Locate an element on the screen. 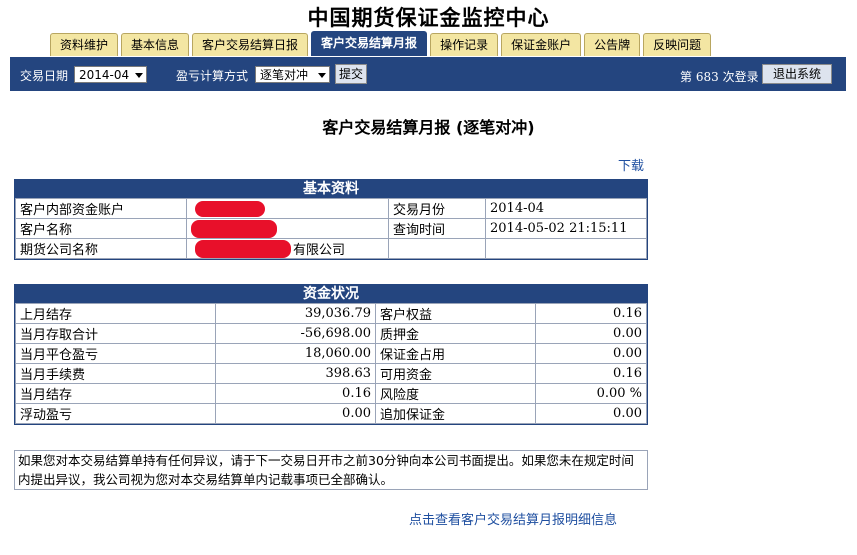  calc-method-select: 逐笔对冲 is located at coordinates (292, 74).